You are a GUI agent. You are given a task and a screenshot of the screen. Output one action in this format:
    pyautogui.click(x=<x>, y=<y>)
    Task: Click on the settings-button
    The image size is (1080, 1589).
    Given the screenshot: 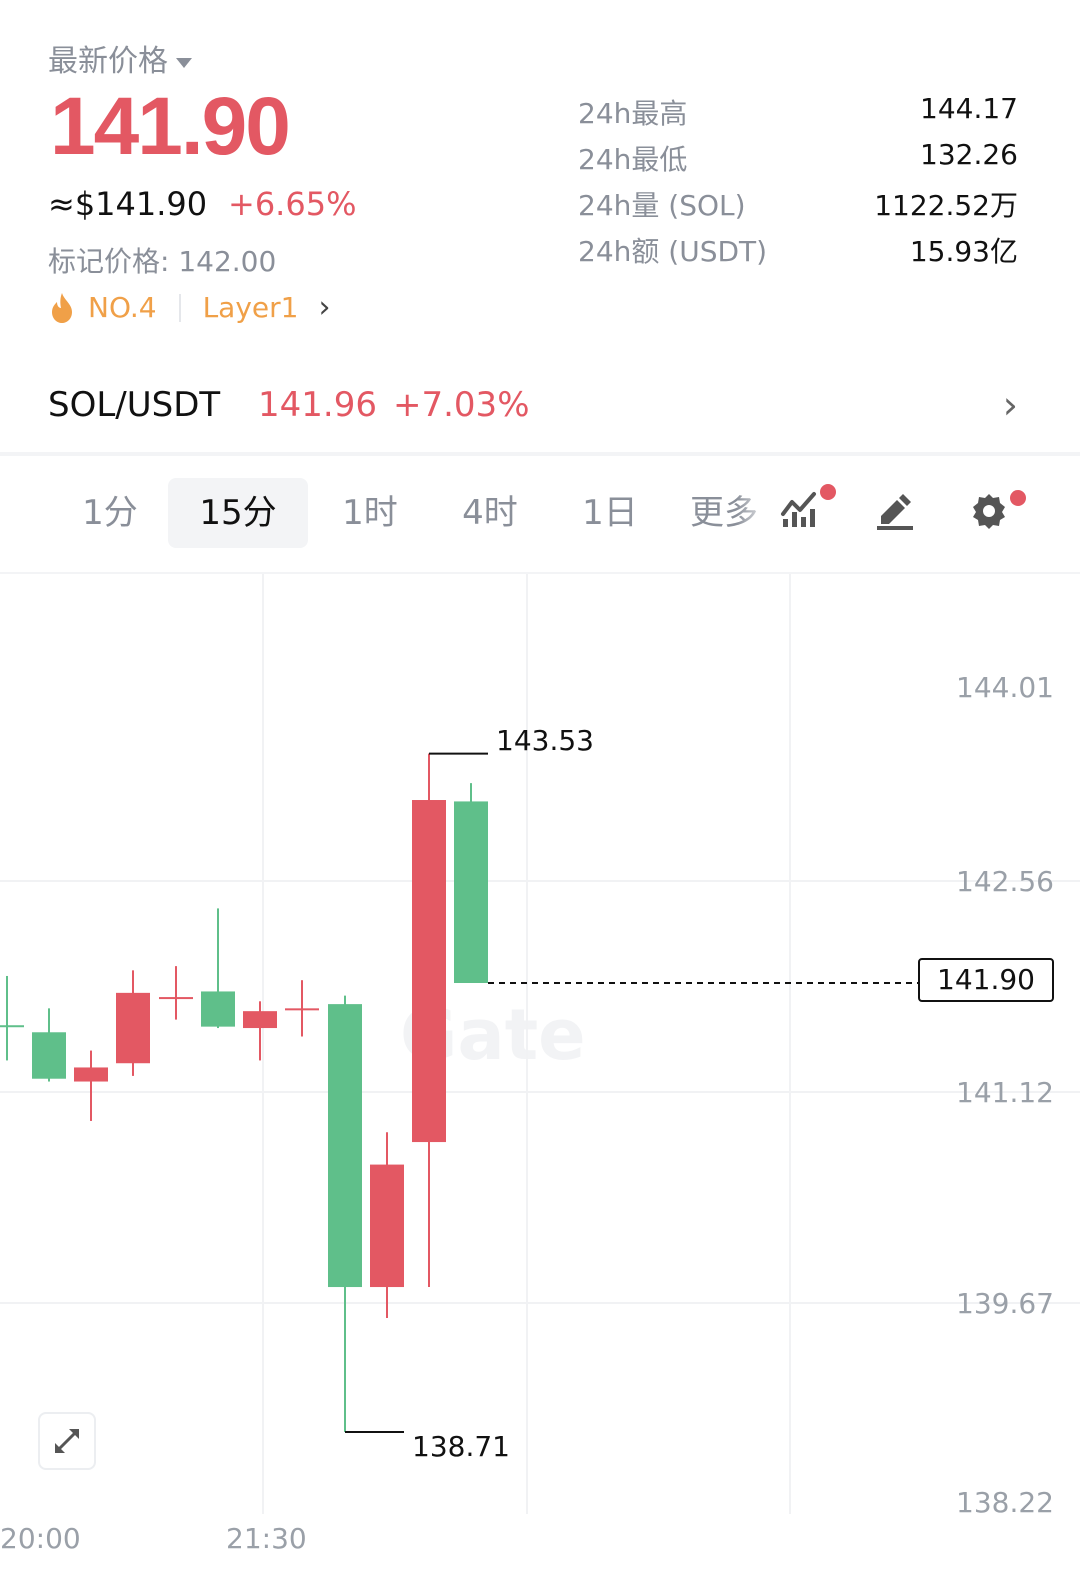 What is the action you would take?
    pyautogui.click(x=998, y=512)
    